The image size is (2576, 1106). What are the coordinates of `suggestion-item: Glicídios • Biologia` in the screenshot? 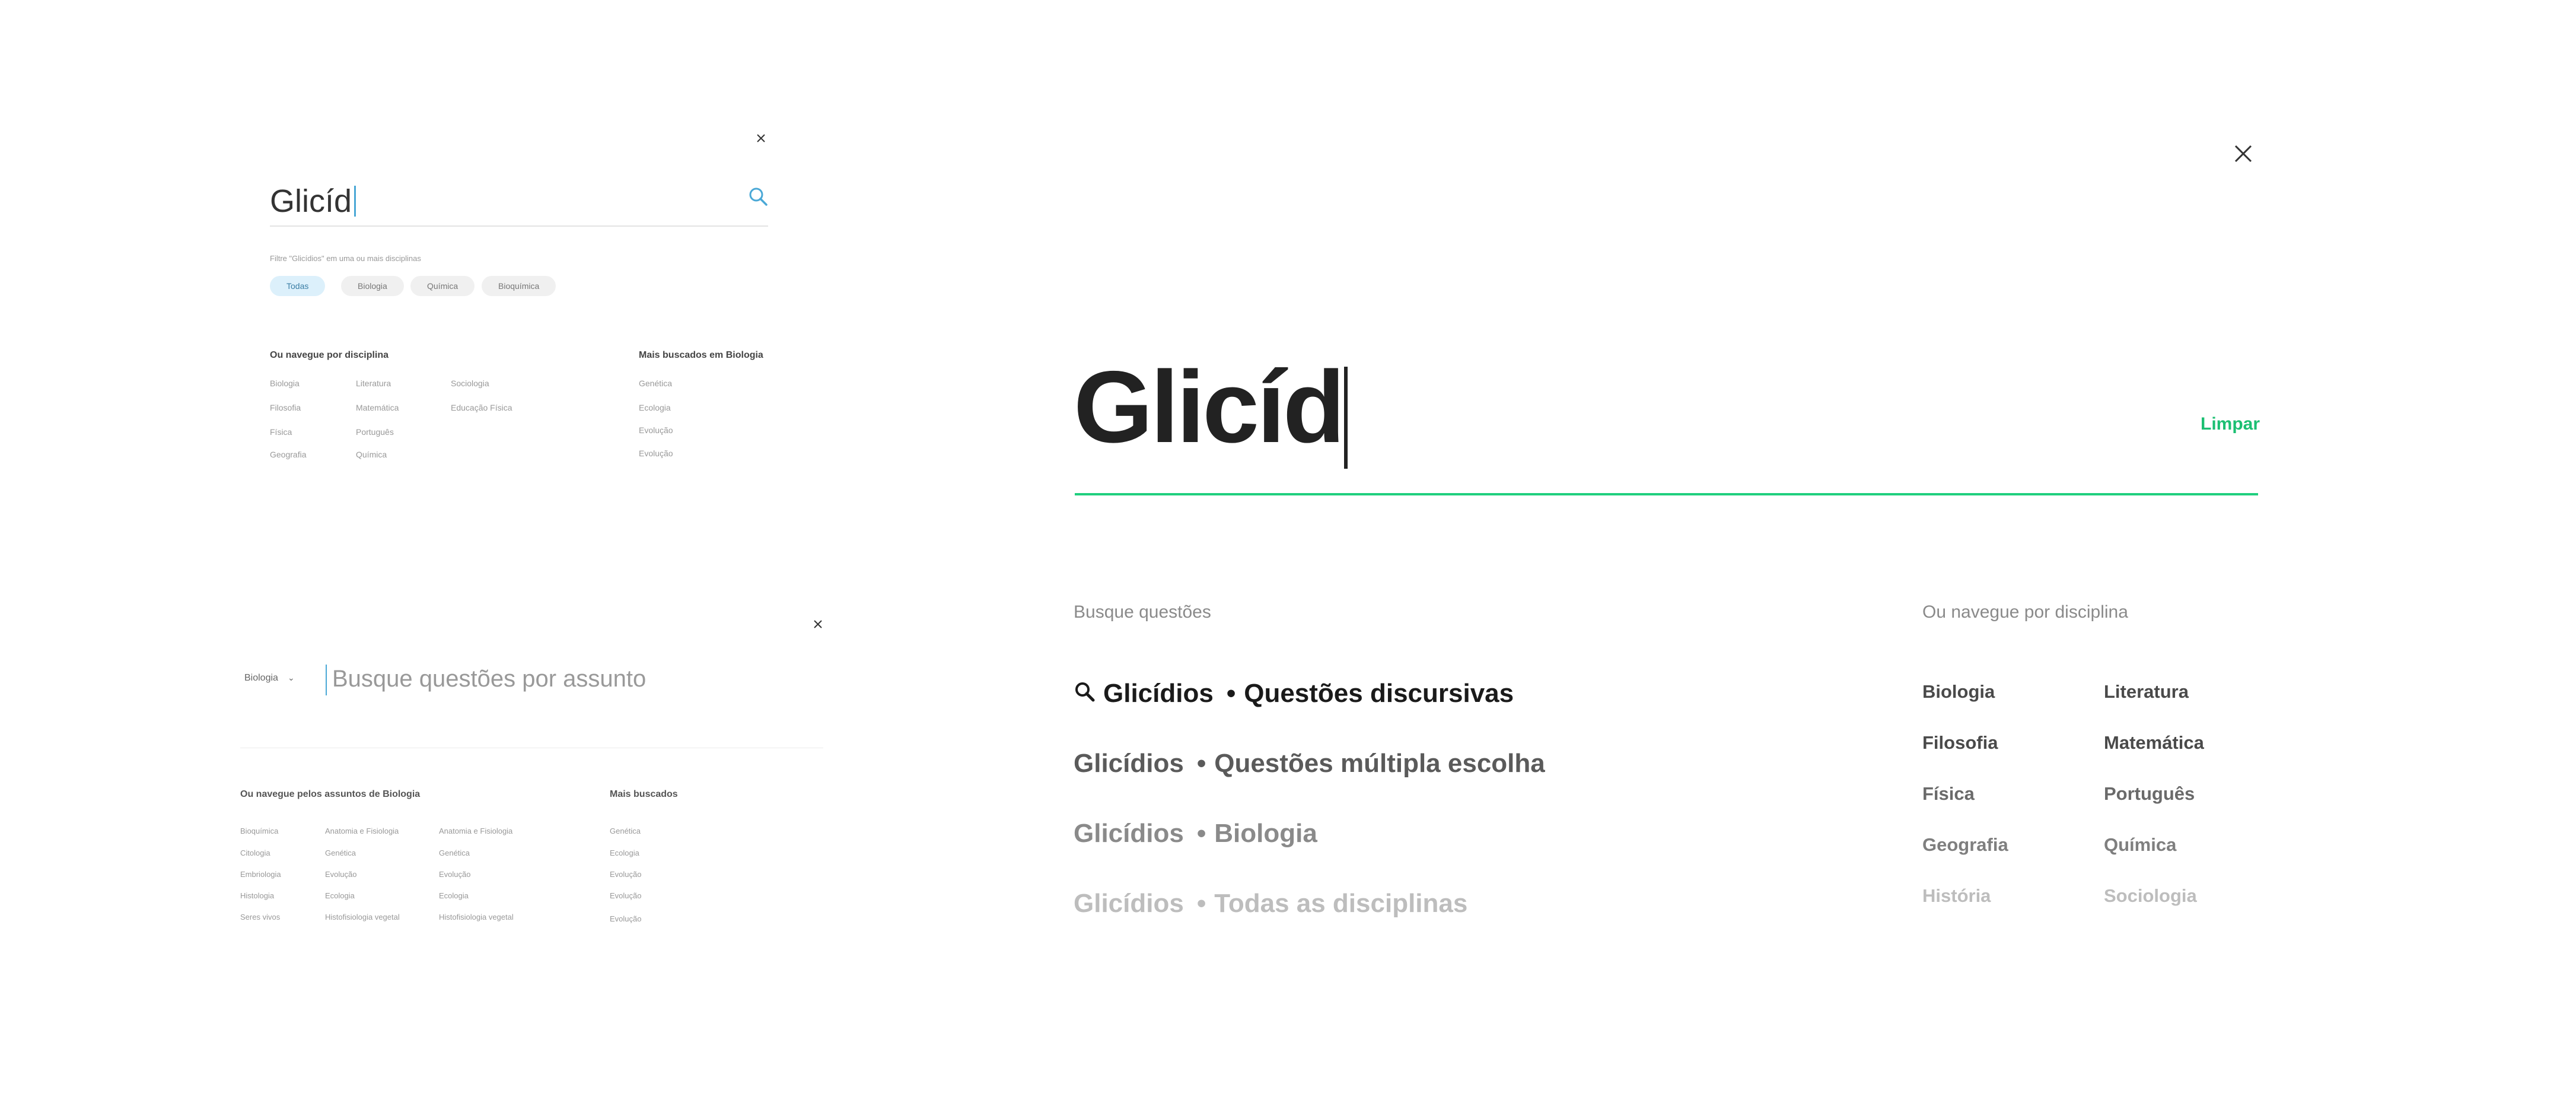 It's located at (1195, 834).